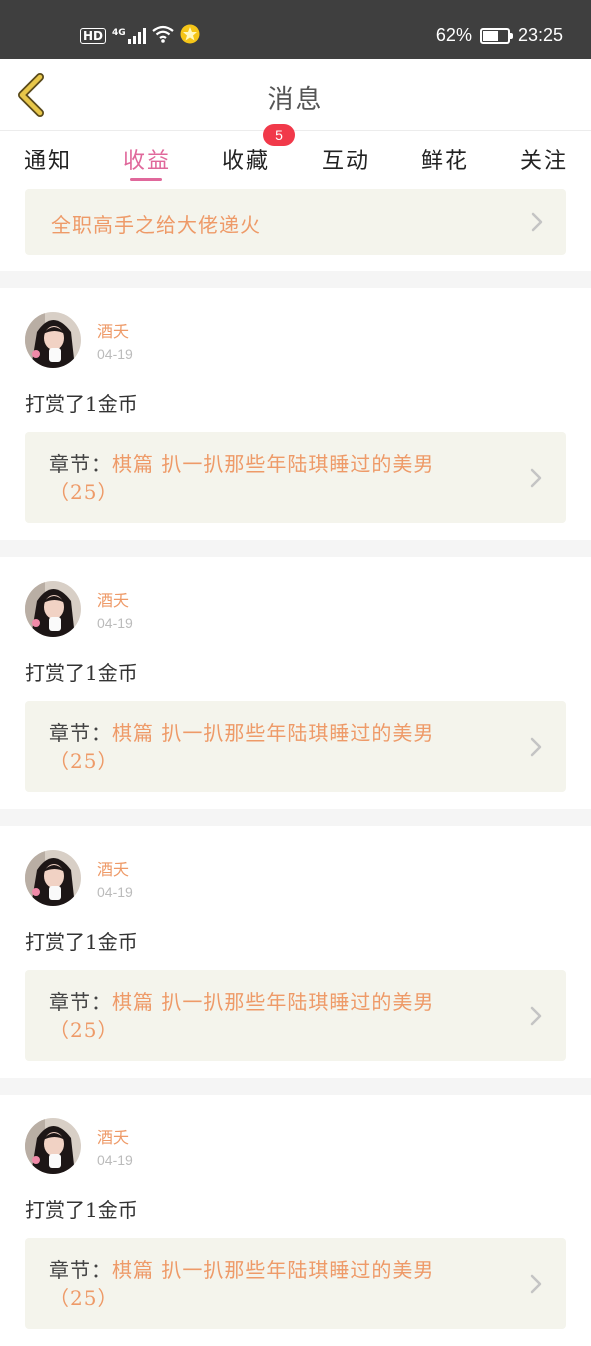  What do you see at coordinates (453, 35) in the screenshot?
I see `battery-percent: 62%` at bounding box center [453, 35].